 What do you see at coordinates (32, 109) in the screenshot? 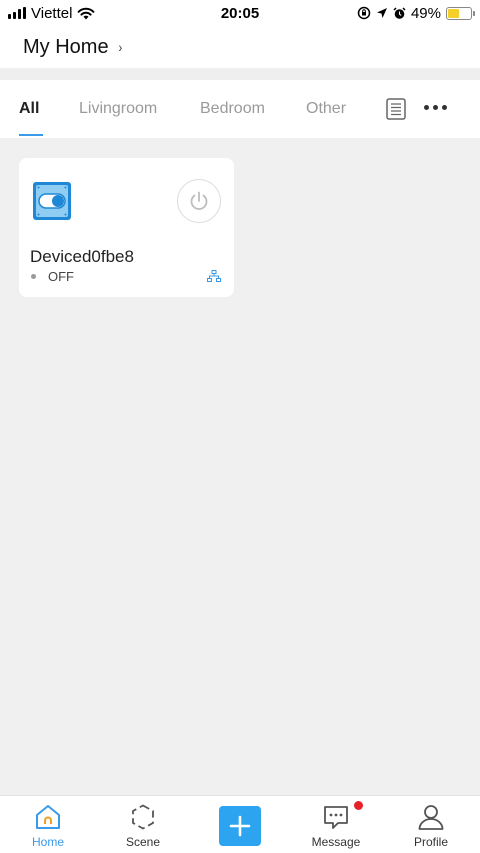
I see `tab-all: All` at bounding box center [32, 109].